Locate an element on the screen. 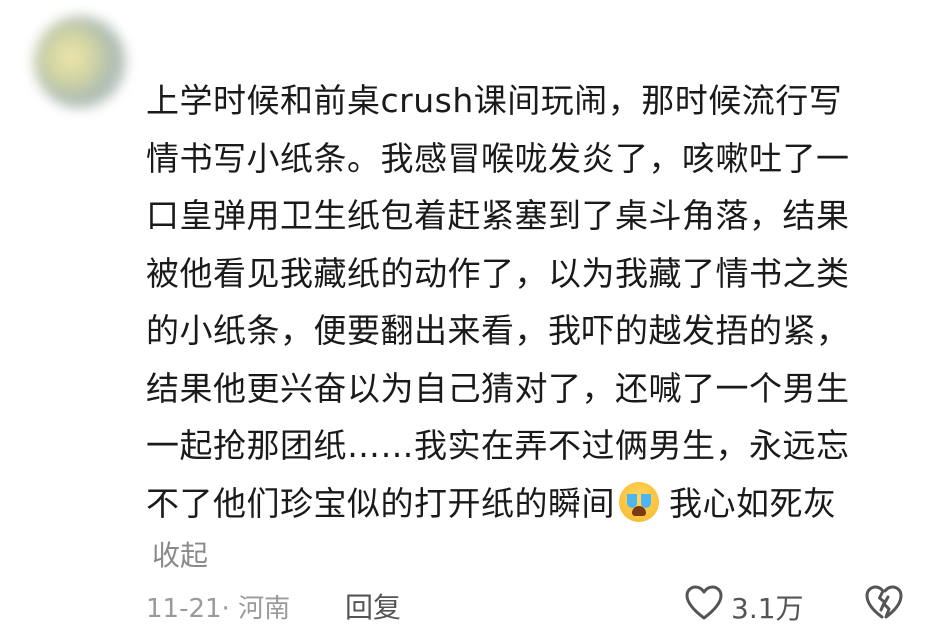 The height and width of the screenshot is (629, 942). comment-line: 结果他更兴奋以为自己猜对了，还喊了一个男生 is located at coordinates (498, 388).